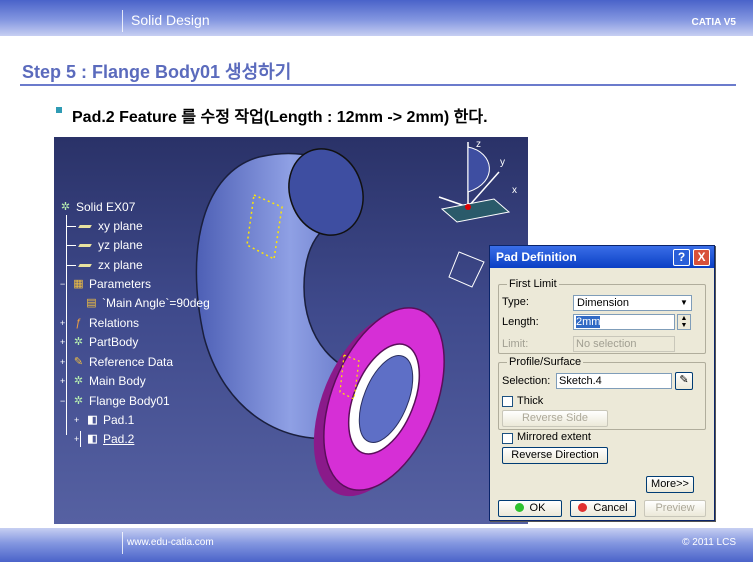 The image size is (753, 562). I want to click on cancel-icon, so click(583, 507).